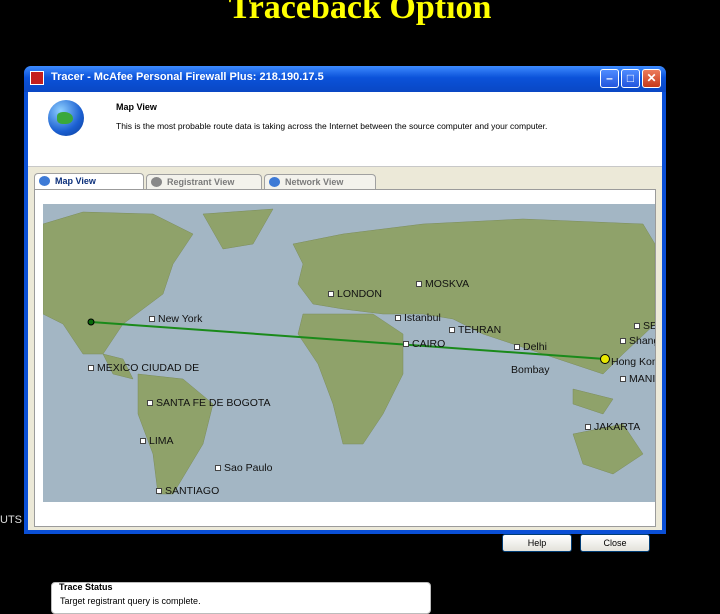  I want to click on close-icon: ✕, so click(651, 78).